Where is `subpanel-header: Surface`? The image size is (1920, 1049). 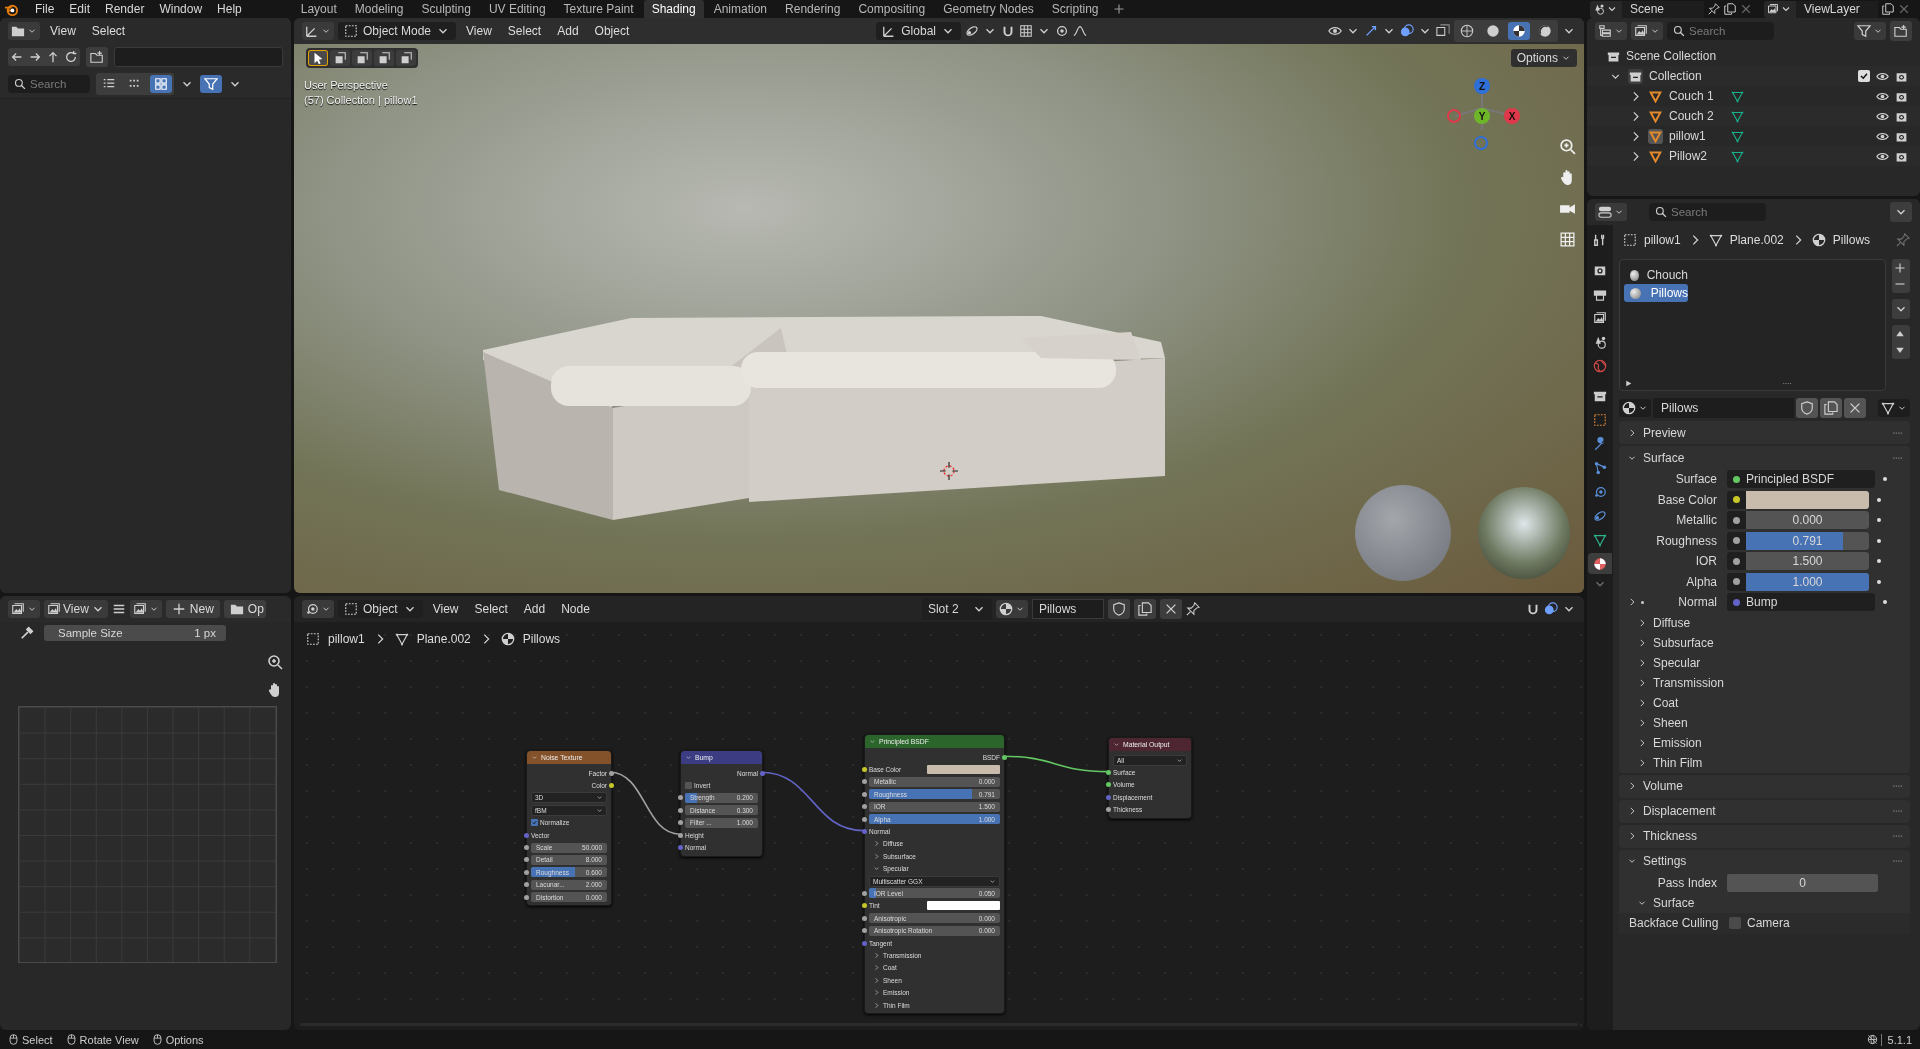
subpanel-header: Surface is located at coordinates (1764, 903).